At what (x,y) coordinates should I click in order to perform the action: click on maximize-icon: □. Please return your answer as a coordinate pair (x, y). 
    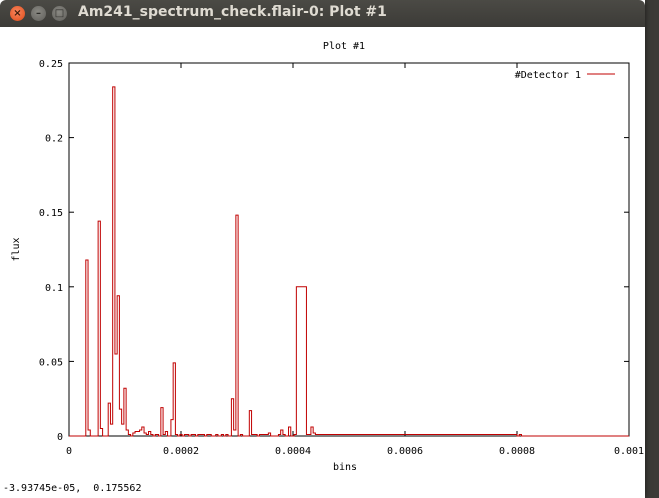
    Looking at the image, I should click on (59, 13).